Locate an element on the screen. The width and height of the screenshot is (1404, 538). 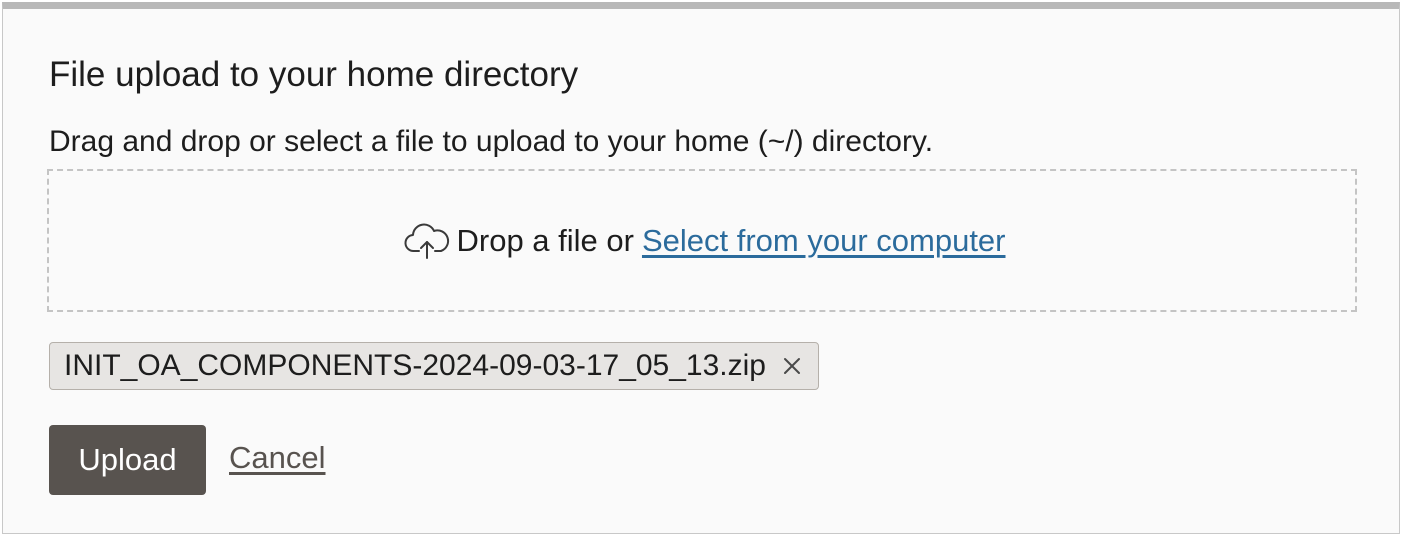
drop-zone-text: Drop a file or is located at coordinates (545, 240).